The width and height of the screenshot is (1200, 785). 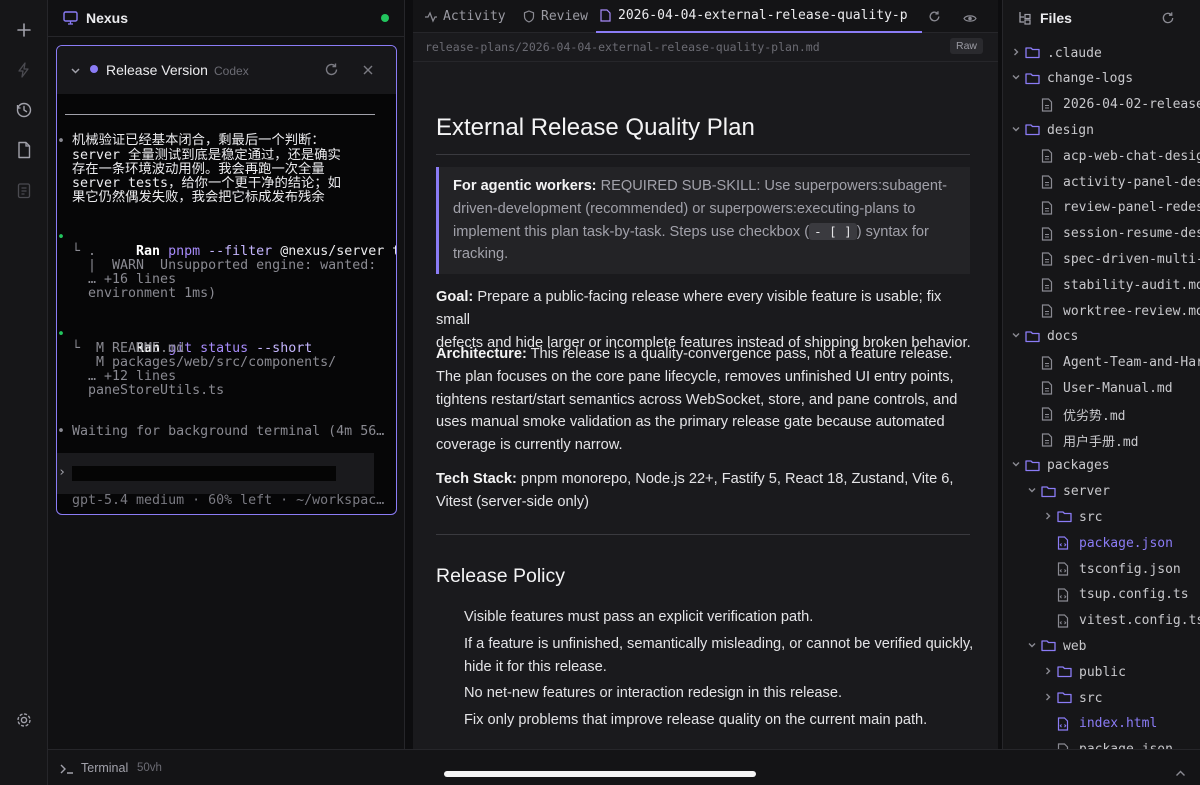 I want to click on refresh-files-icon, so click(x=1168, y=20).